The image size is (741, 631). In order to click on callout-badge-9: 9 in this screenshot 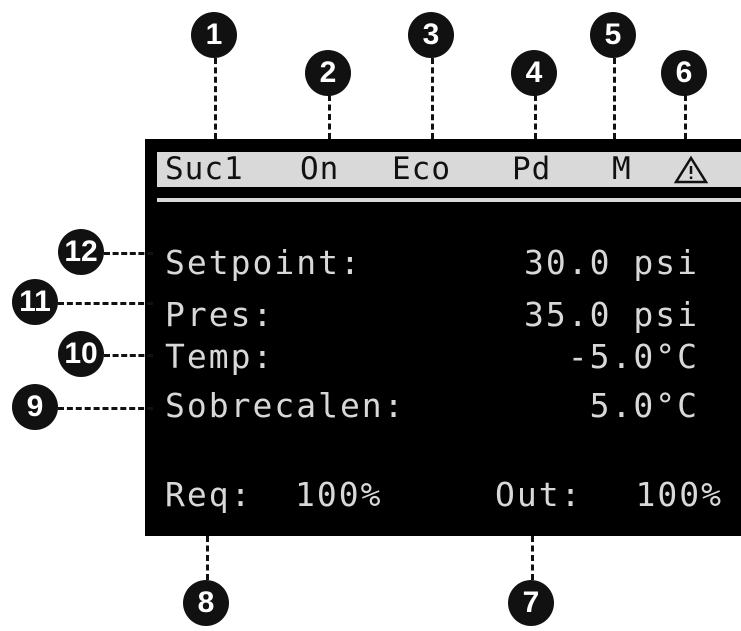, I will do `click(35, 407)`.